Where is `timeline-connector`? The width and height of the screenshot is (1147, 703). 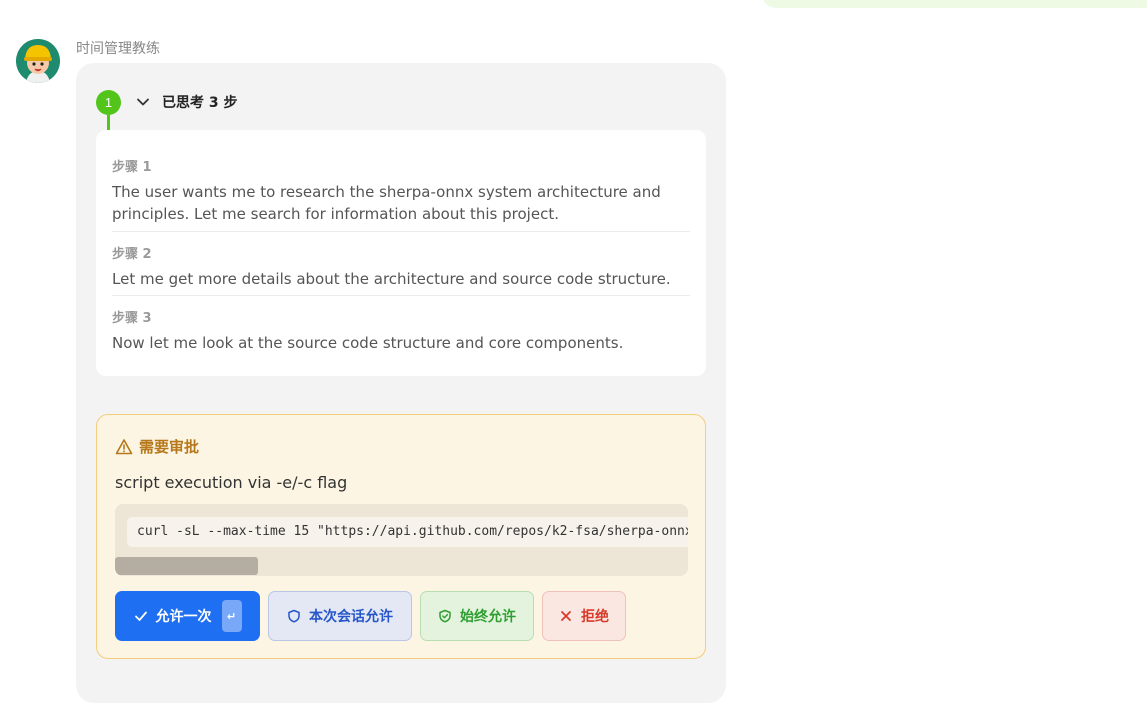 timeline-connector is located at coordinates (108, 122).